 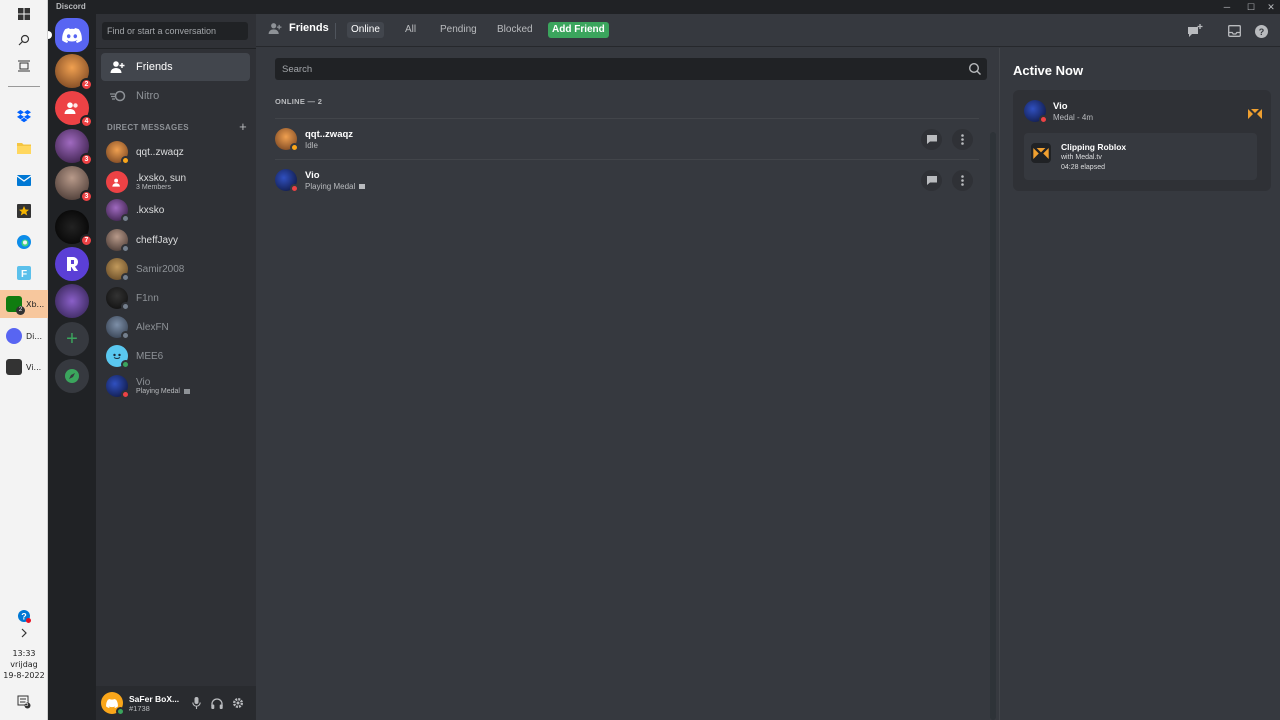 What do you see at coordinates (175, 210) in the screenshot?
I see `dm-item: .kxsko` at bounding box center [175, 210].